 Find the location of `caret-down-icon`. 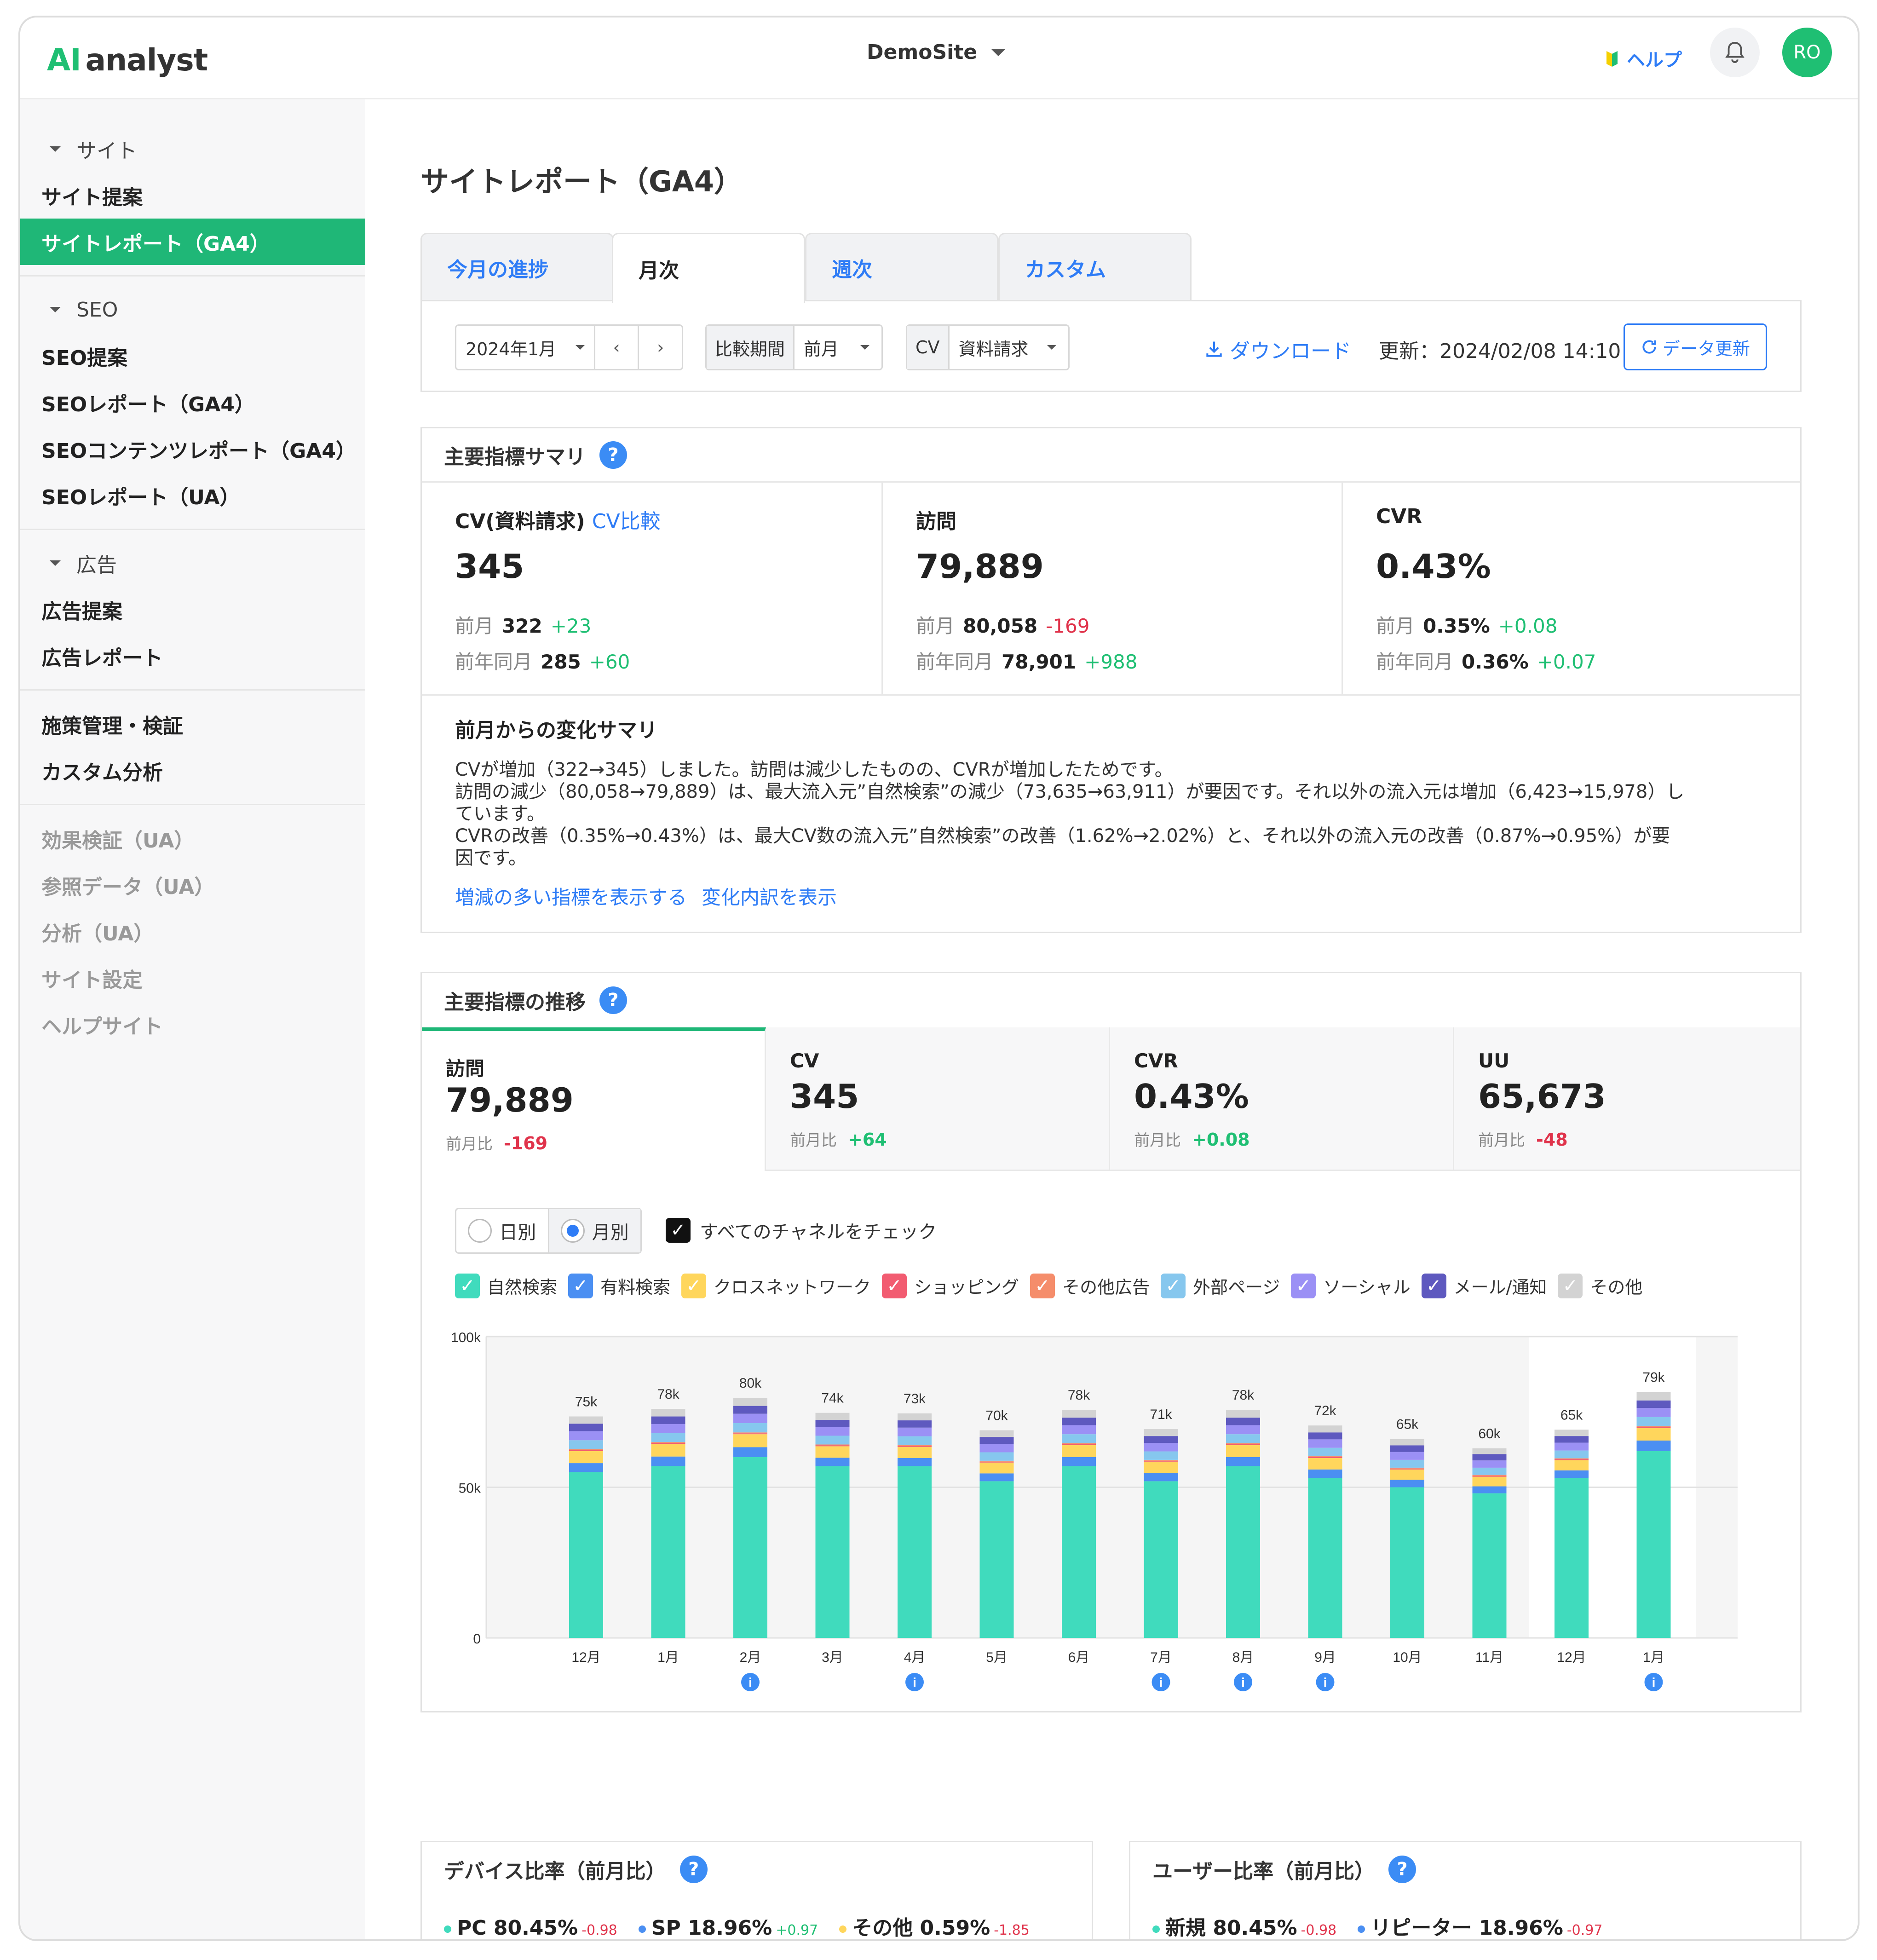

caret-down-icon is located at coordinates (55, 563).